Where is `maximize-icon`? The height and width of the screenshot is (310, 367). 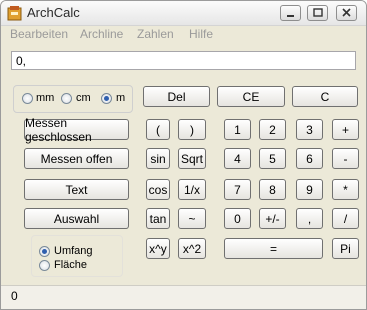
maximize-icon is located at coordinates (318, 12).